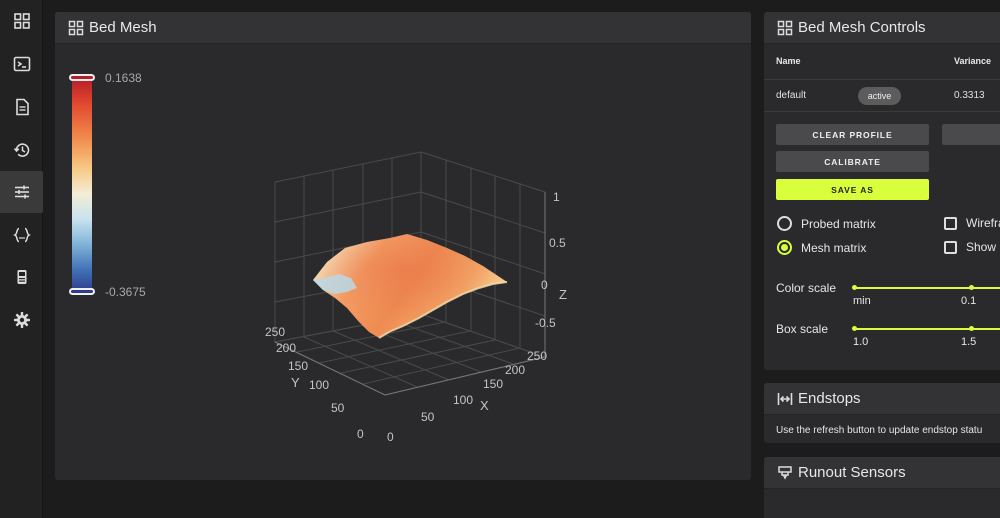  What do you see at coordinates (298, 366) in the screenshot?
I see `y-tick-3: 150` at bounding box center [298, 366].